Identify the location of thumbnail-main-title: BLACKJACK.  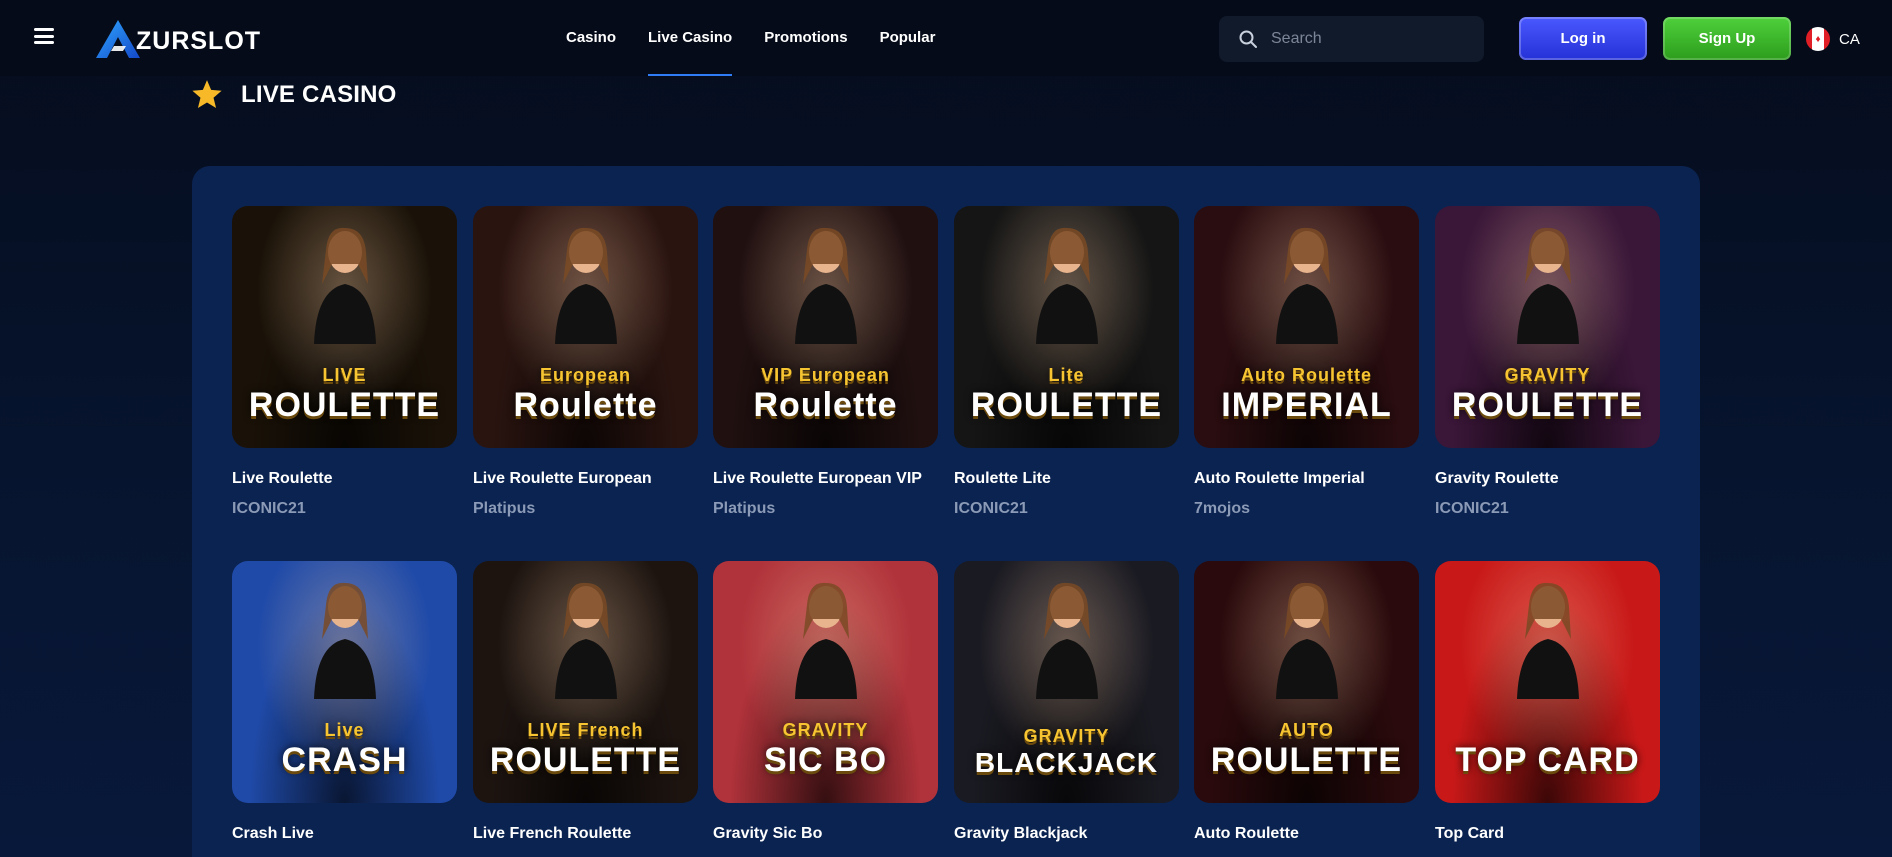
(1066, 762).